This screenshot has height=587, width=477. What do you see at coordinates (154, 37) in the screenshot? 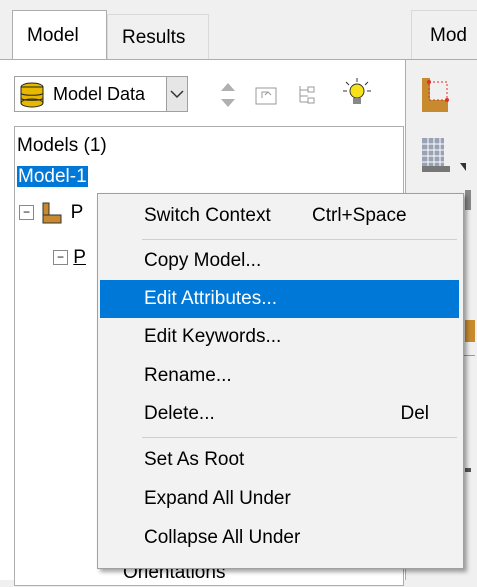
I see `tab-results-label: Results` at bounding box center [154, 37].